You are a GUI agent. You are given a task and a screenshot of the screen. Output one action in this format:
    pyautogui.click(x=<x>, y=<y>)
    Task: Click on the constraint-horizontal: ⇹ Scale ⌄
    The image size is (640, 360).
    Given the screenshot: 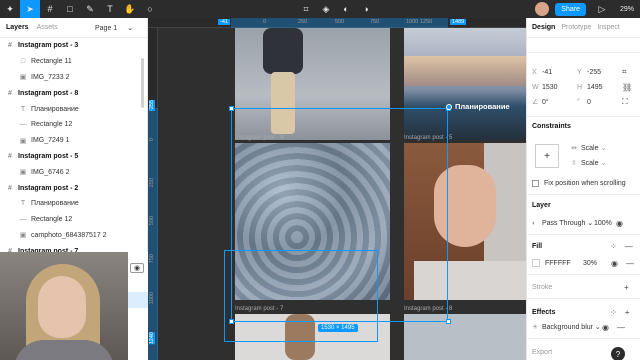 What is the action you would take?
    pyautogui.click(x=603, y=148)
    